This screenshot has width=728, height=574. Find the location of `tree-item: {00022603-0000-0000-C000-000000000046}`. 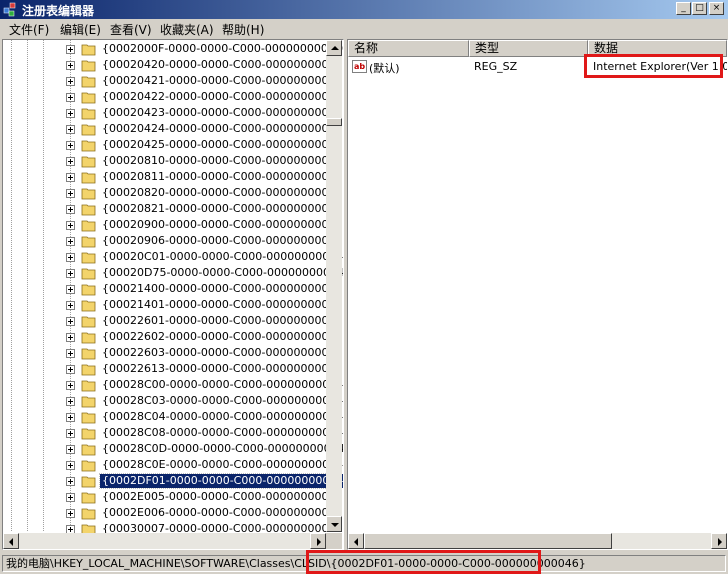

tree-item: {00022603-0000-0000-C000-000000000046} is located at coordinates (173, 353).